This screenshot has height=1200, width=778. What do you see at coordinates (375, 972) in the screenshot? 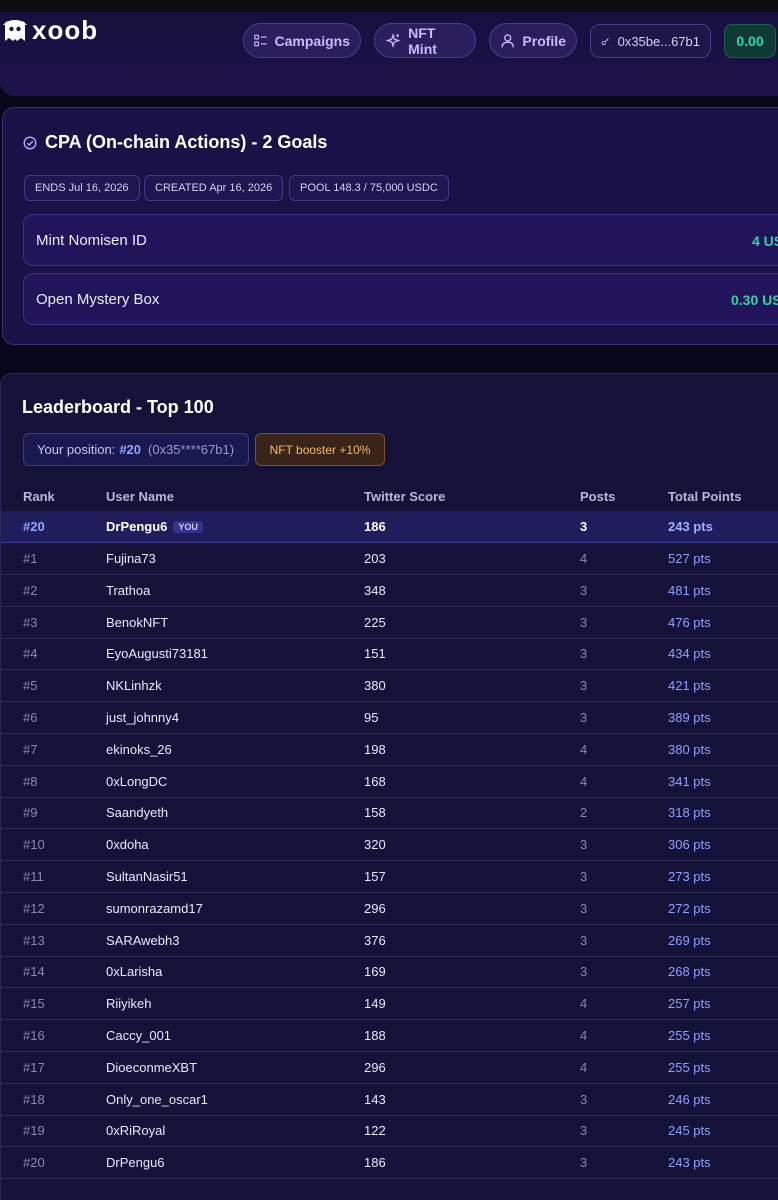
I see `cell-score: 169` at bounding box center [375, 972].